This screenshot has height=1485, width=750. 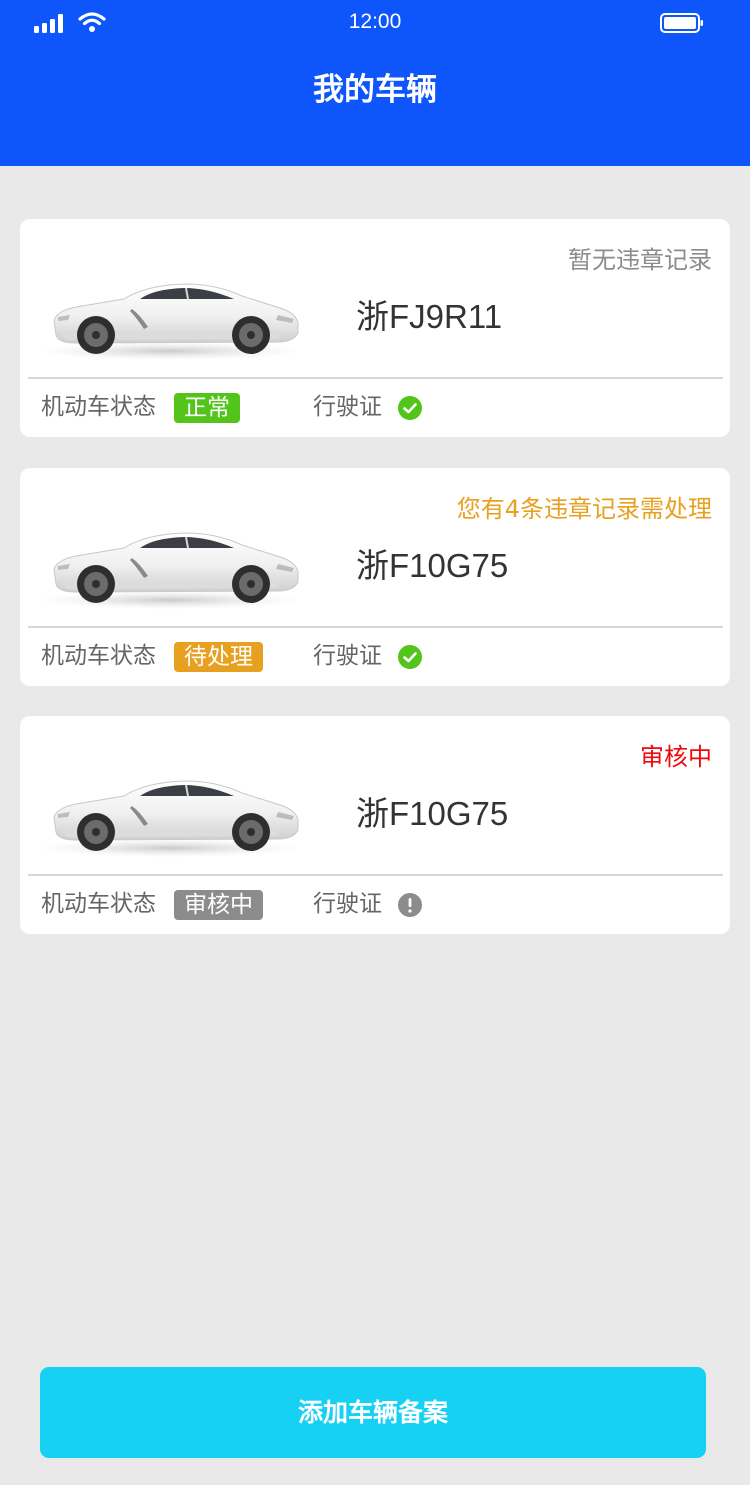 What do you see at coordinates (207, 408) in the screenshot?
I see `status-badge: 正常` at bounding box center [207, 408].